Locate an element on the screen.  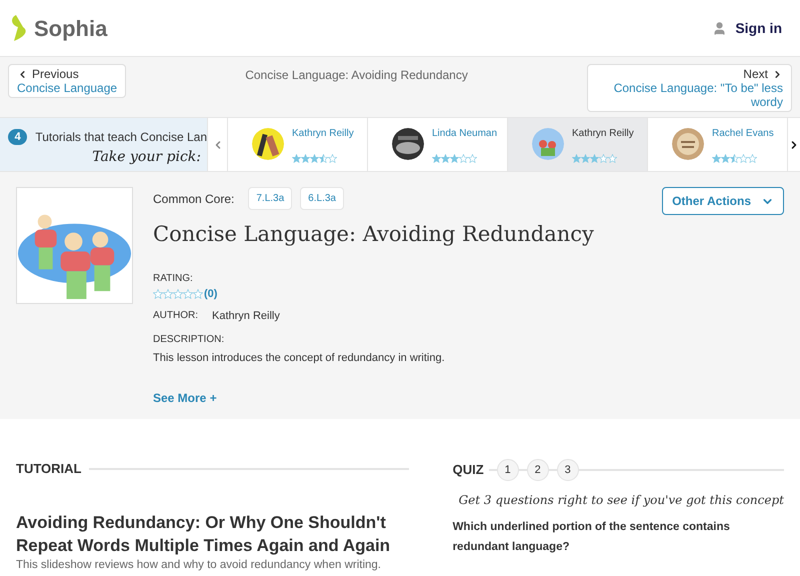
quiz-step: 2 is located at coordinates (537, 470).